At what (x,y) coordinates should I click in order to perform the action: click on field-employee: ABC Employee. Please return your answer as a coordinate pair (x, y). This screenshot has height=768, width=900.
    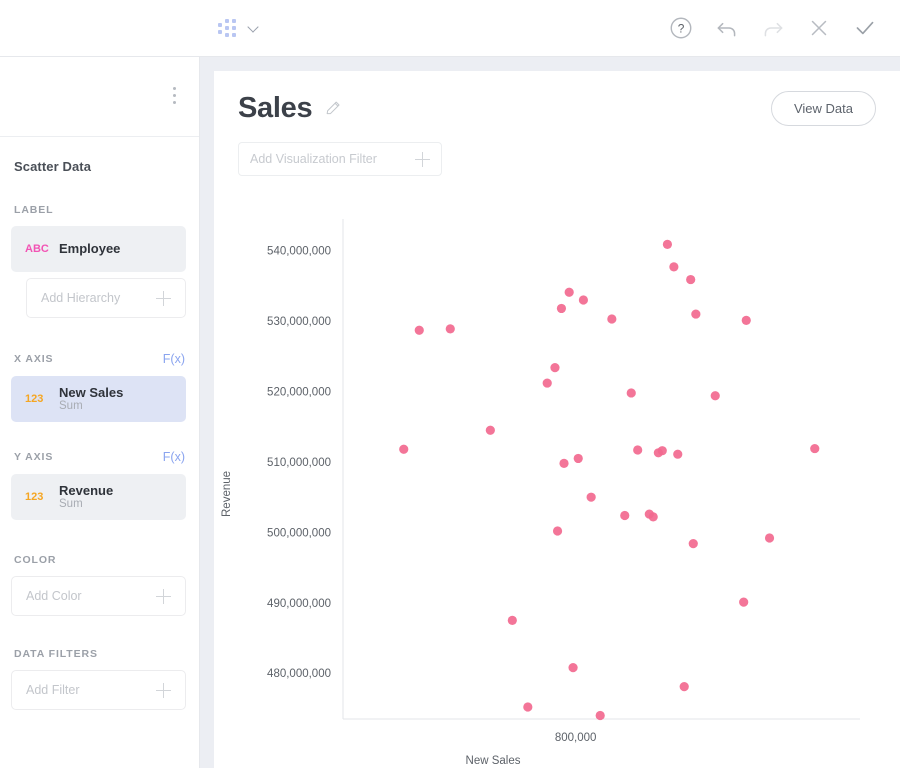
    Looking at the image, I should click on (98, 249).